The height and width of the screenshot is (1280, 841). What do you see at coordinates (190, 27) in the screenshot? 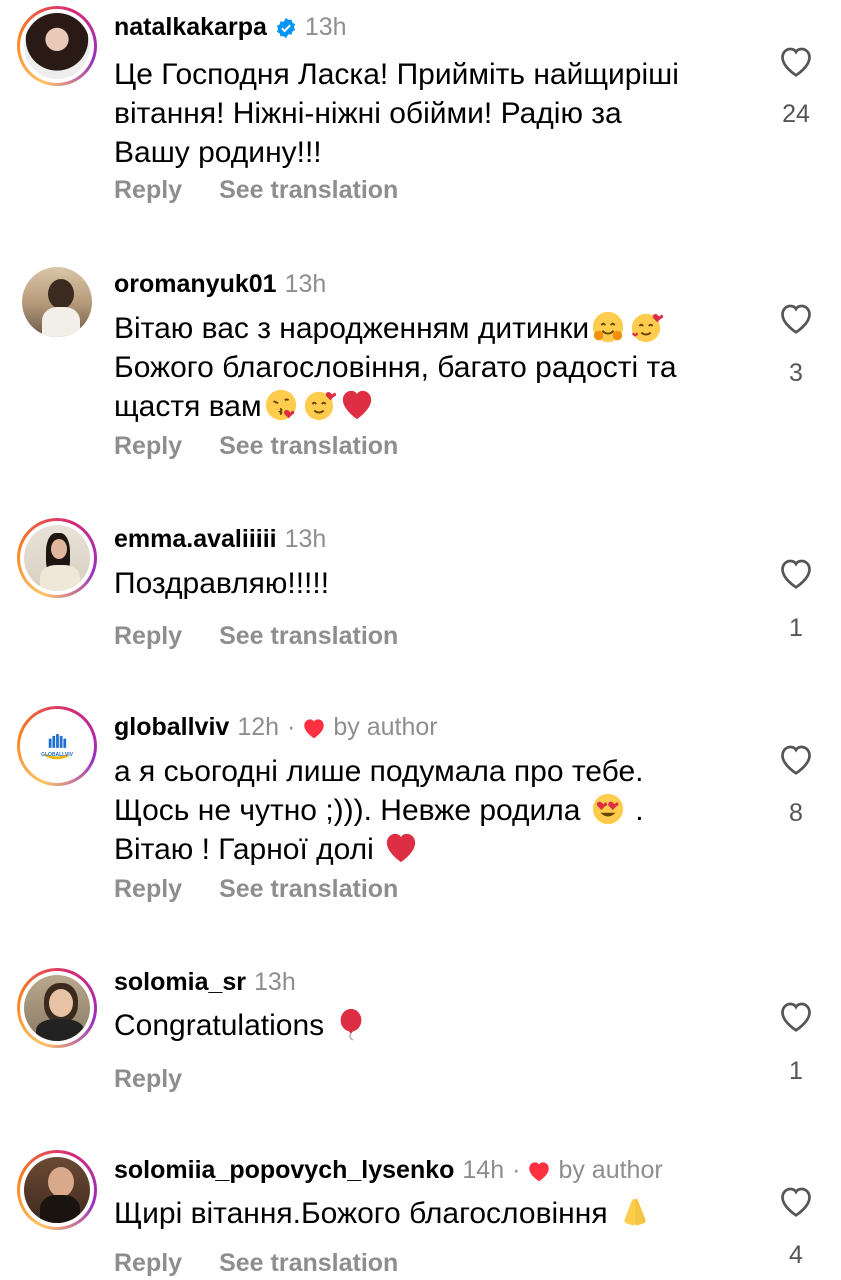
I see `username: natalkakarpa` at bounding box center [190, 27].